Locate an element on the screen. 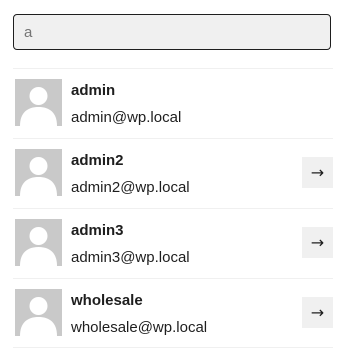  user-email: admin3@wp.local is located at coordinates (130, 257).